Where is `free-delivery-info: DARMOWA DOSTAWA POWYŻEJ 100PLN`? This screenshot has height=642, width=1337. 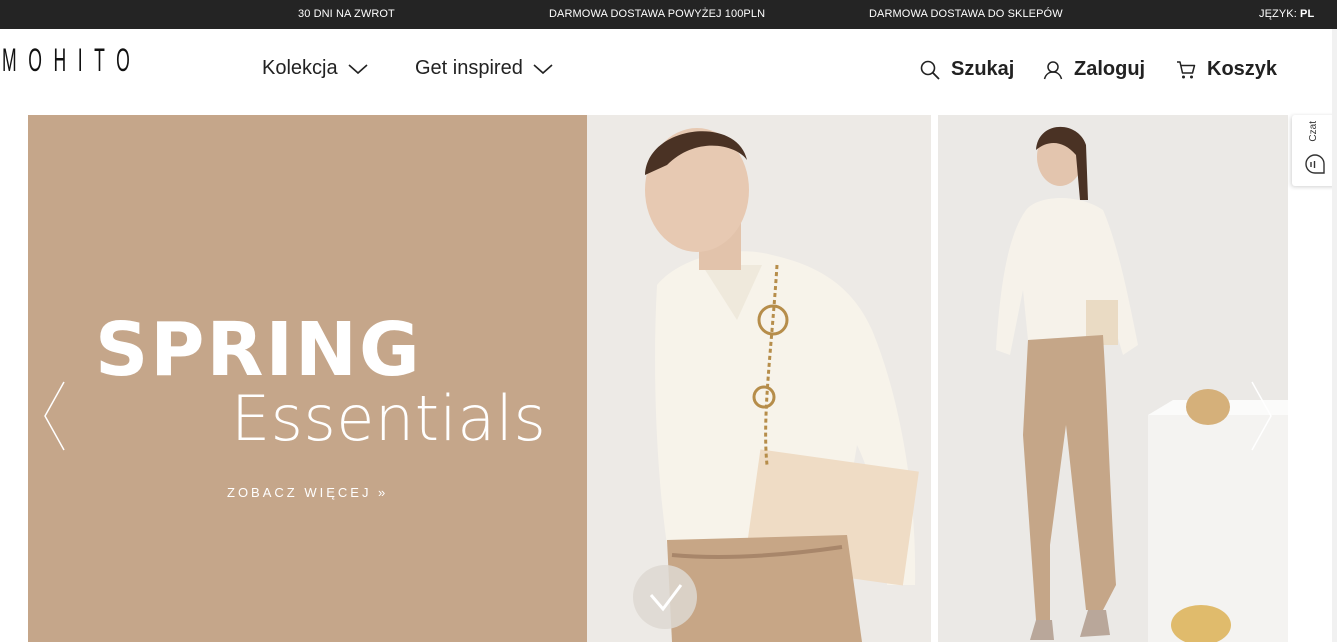 free-delivery-info: DARMOWA DOSTAWA POWYŻEJ 100PLN is located at coordinates (657, 14).